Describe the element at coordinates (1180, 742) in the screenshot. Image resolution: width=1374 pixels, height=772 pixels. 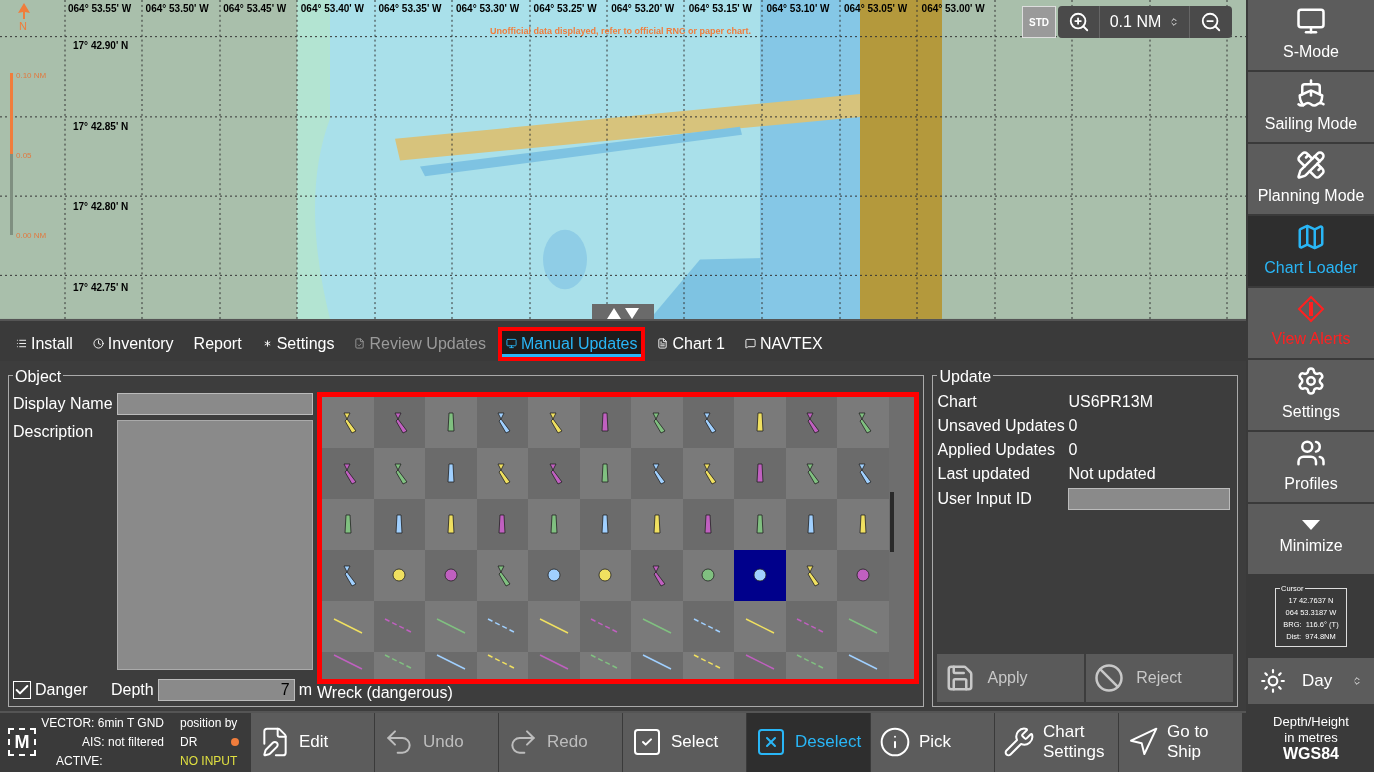
I see `toolbar-button: Go to Ship` at that location.